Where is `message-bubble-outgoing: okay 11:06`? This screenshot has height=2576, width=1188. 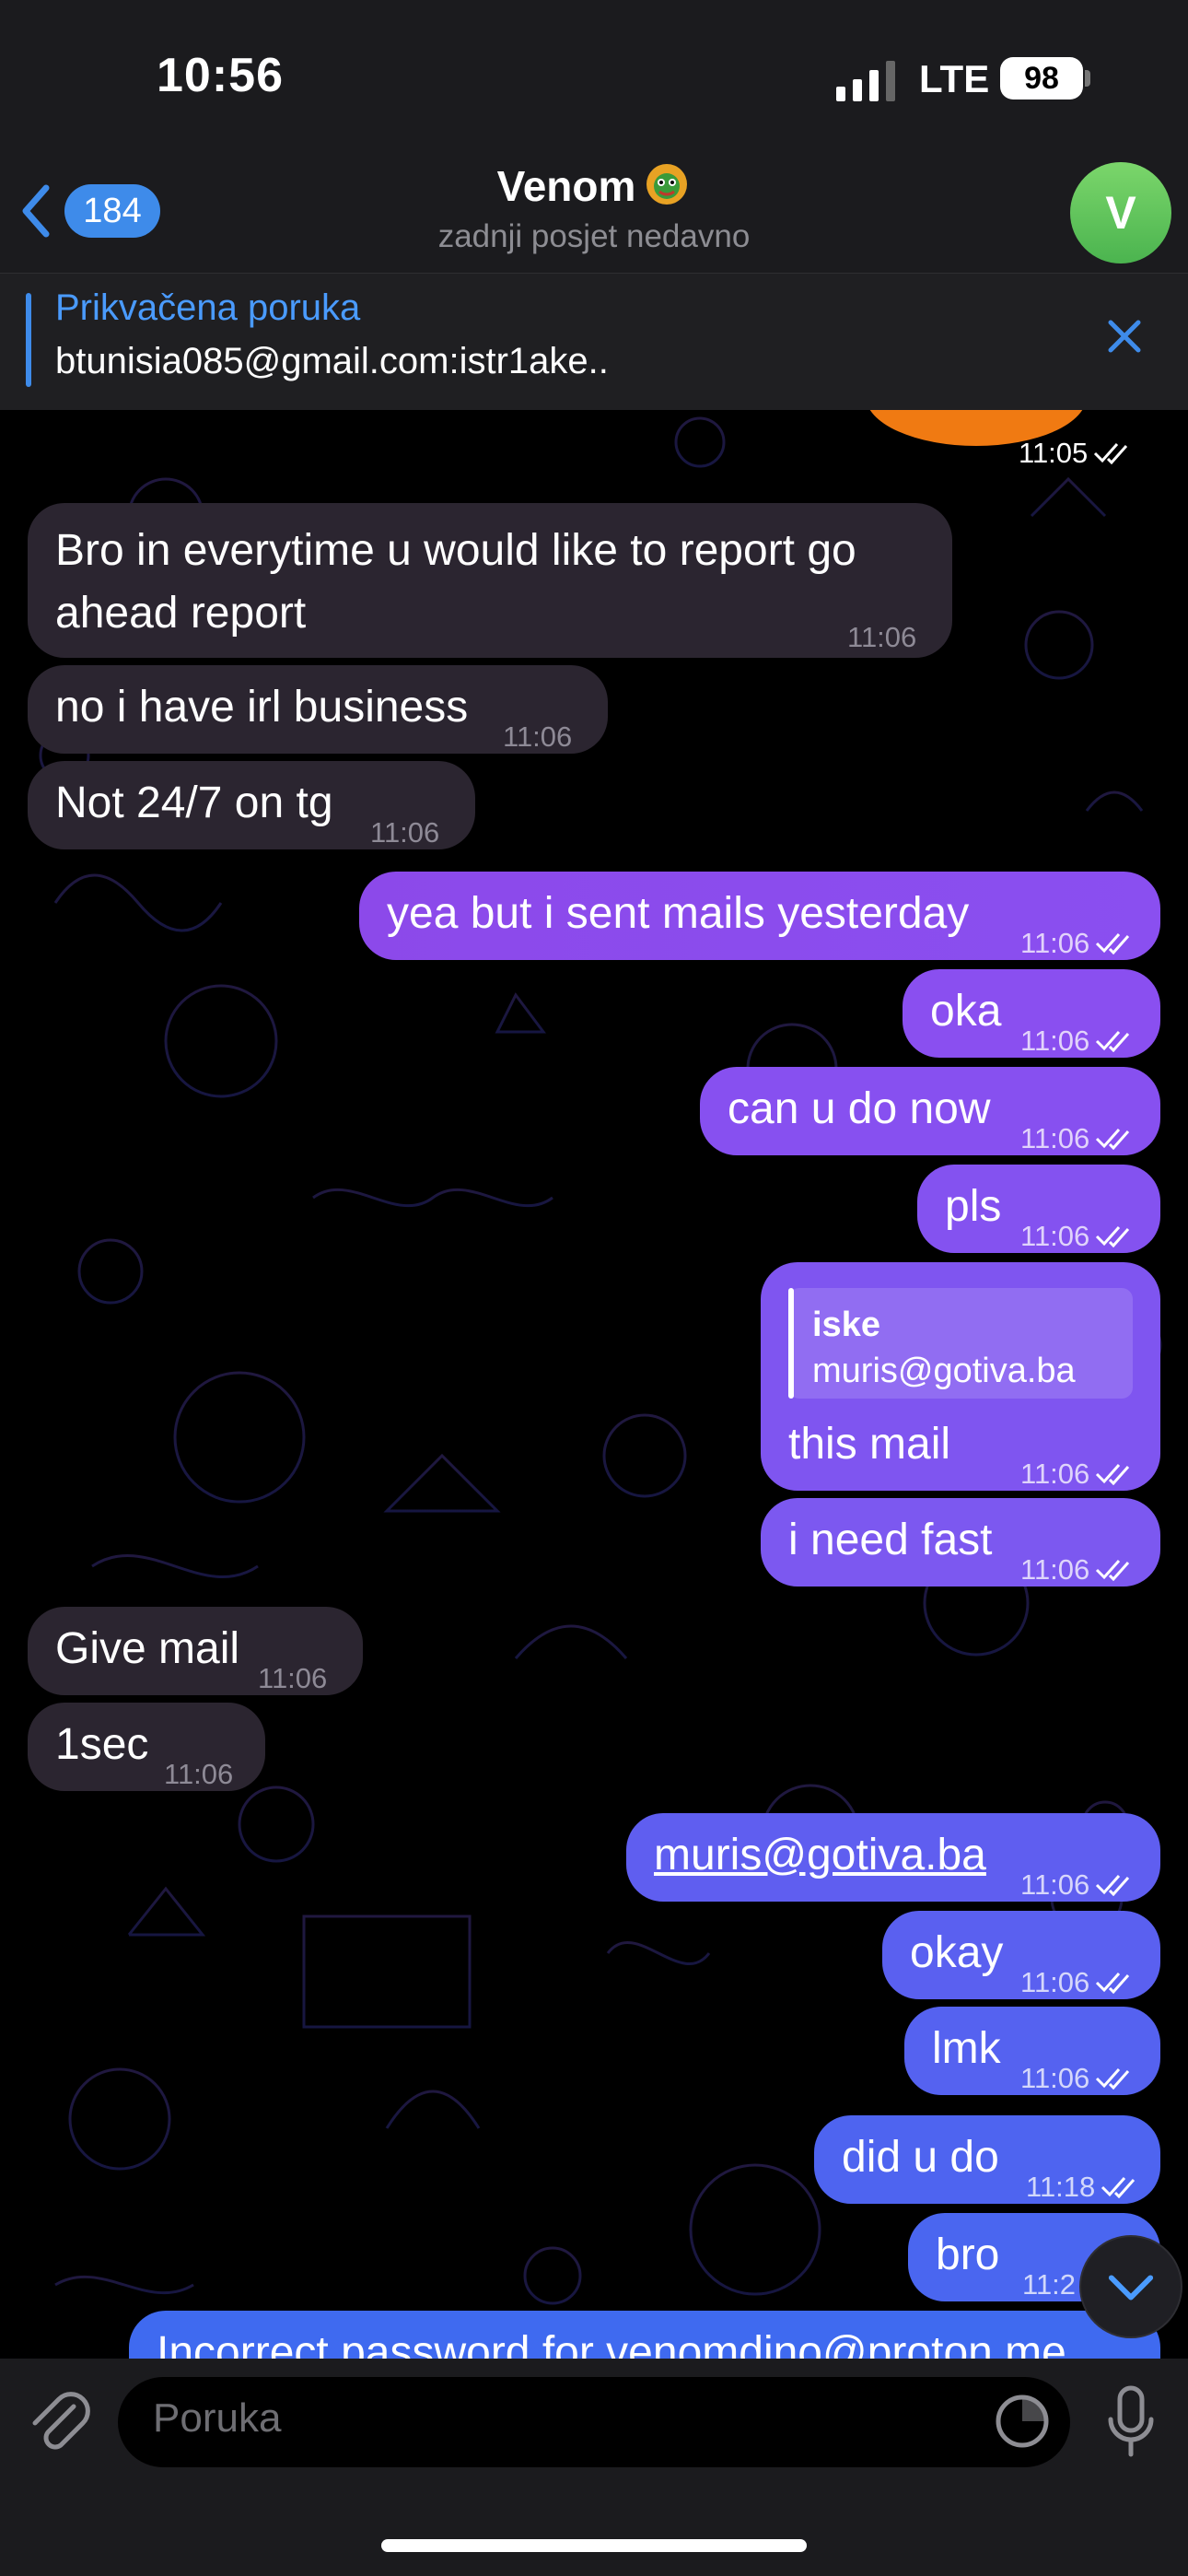 message-bubble-outgoing: okay 11:06 is located at coordinates (1021, 1955).